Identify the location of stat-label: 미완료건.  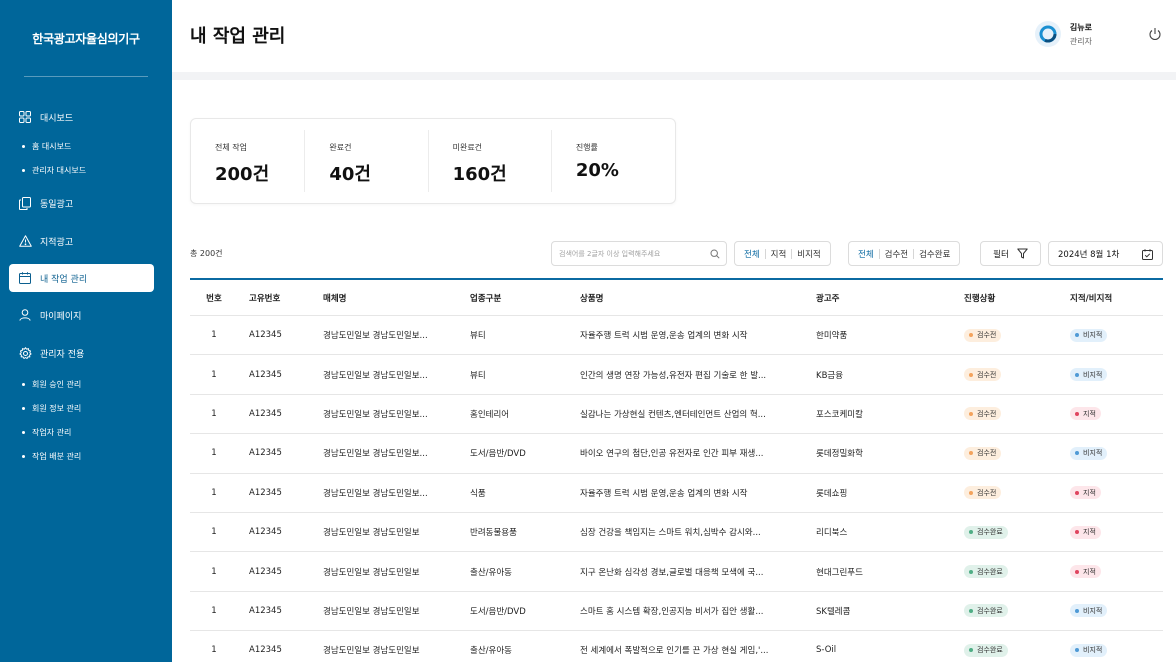
(467, 147).